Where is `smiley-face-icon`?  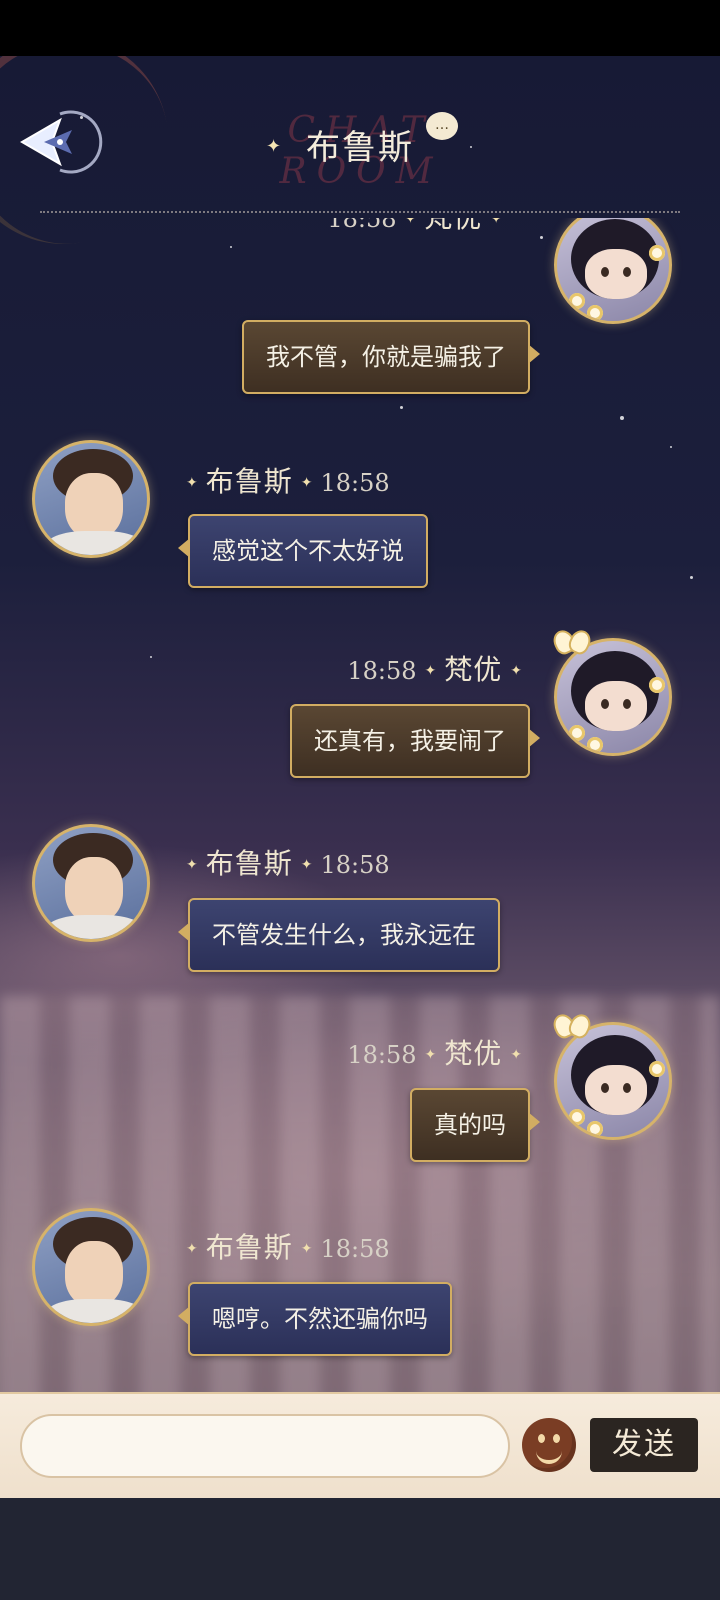
smiley-face-icon is located at coordinates (549, 1445).